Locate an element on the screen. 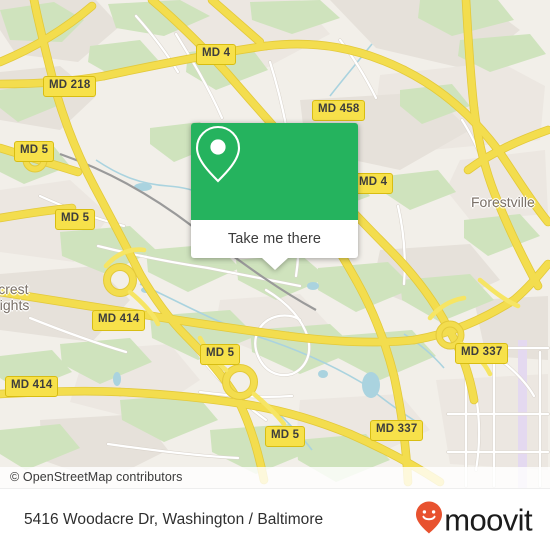 The height and width of the screenshot is (550, 550). popup-marker-area is located at coordinates (274, 171).